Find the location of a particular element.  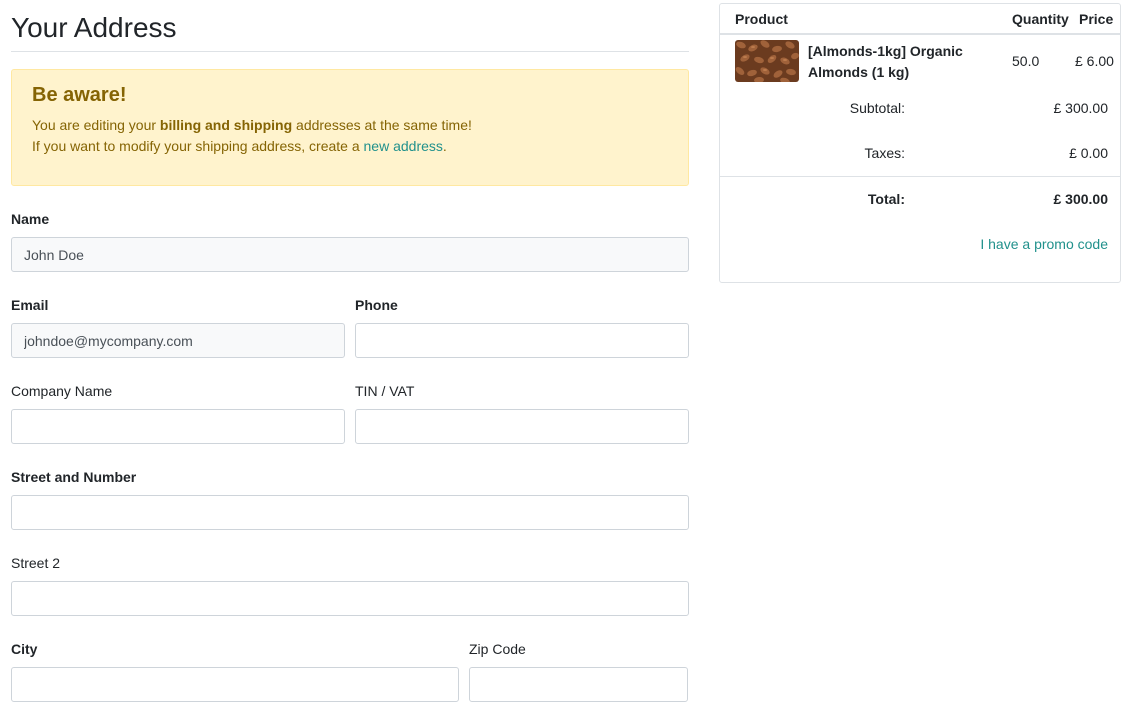

cart-product-price: £ 6.00 is located at coordinates (1094, 61).